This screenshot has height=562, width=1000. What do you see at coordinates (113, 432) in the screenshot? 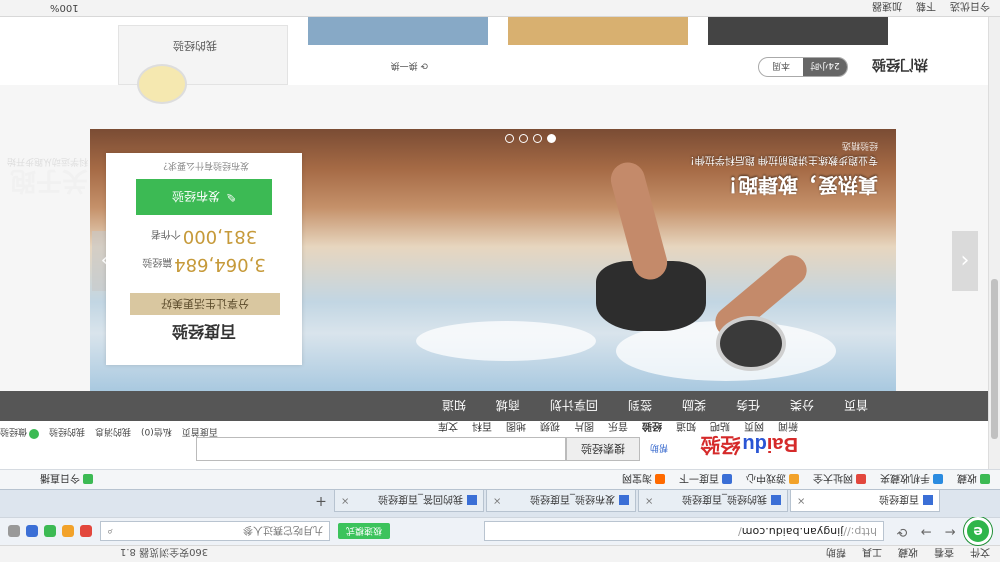
I see `link-my-messages: 我的消息` at bounding box center [113, 432].